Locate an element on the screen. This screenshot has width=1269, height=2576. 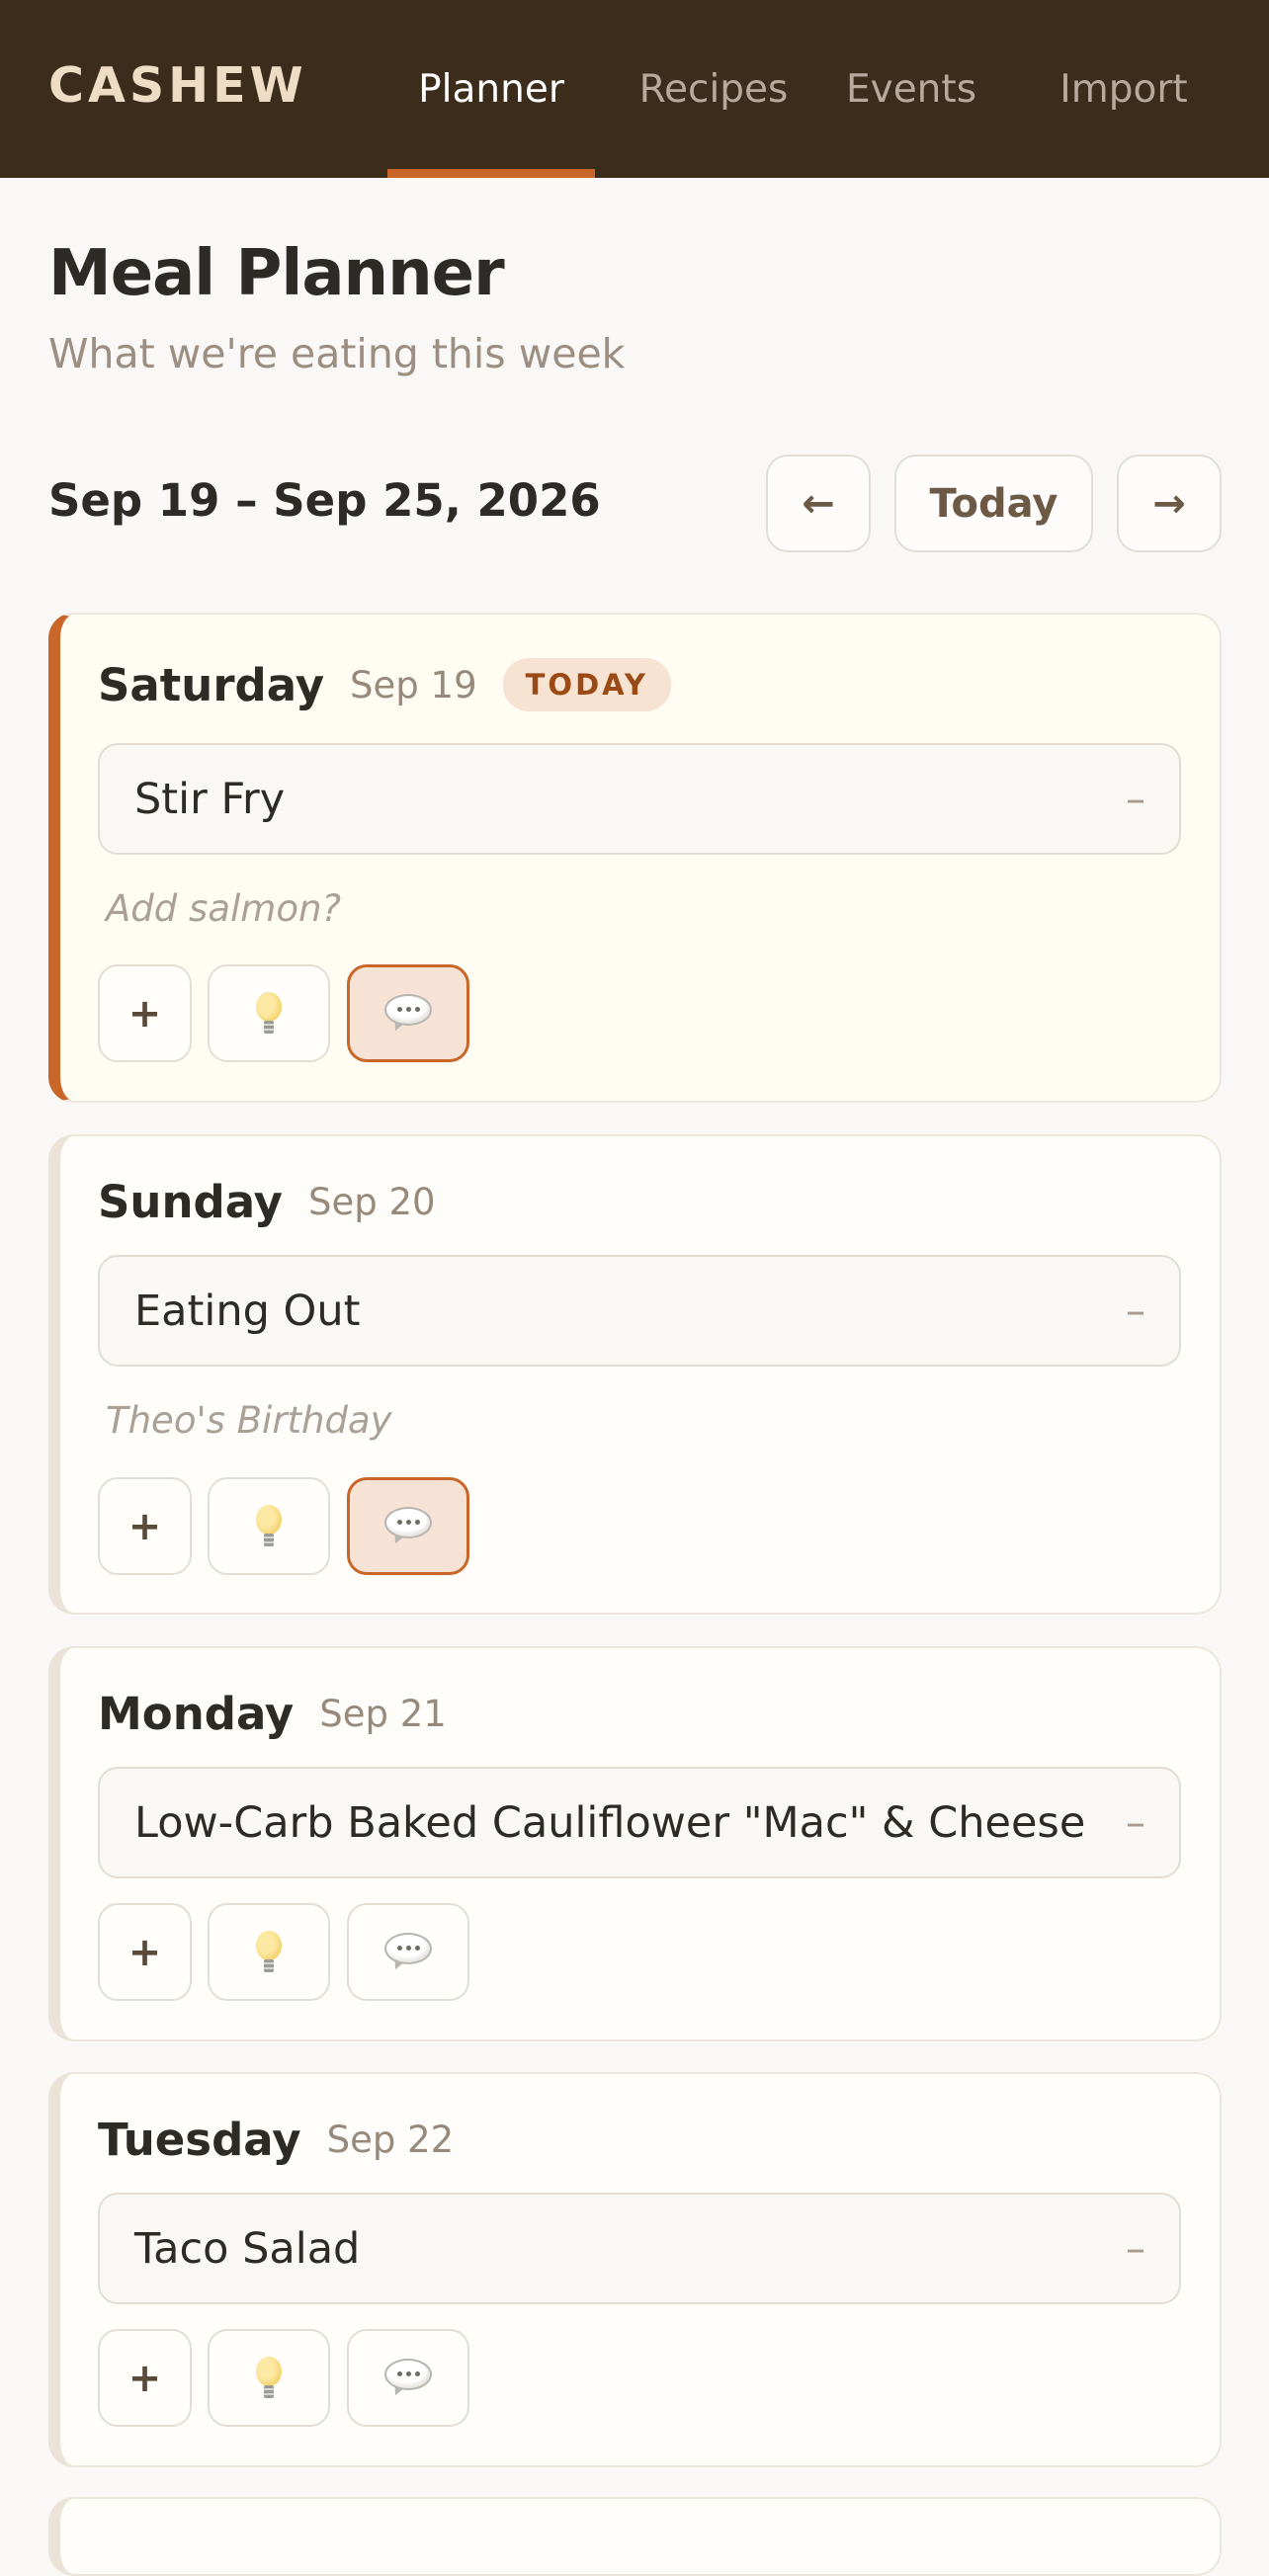
previous-week-button: ← is located at coordinates (818, 503).